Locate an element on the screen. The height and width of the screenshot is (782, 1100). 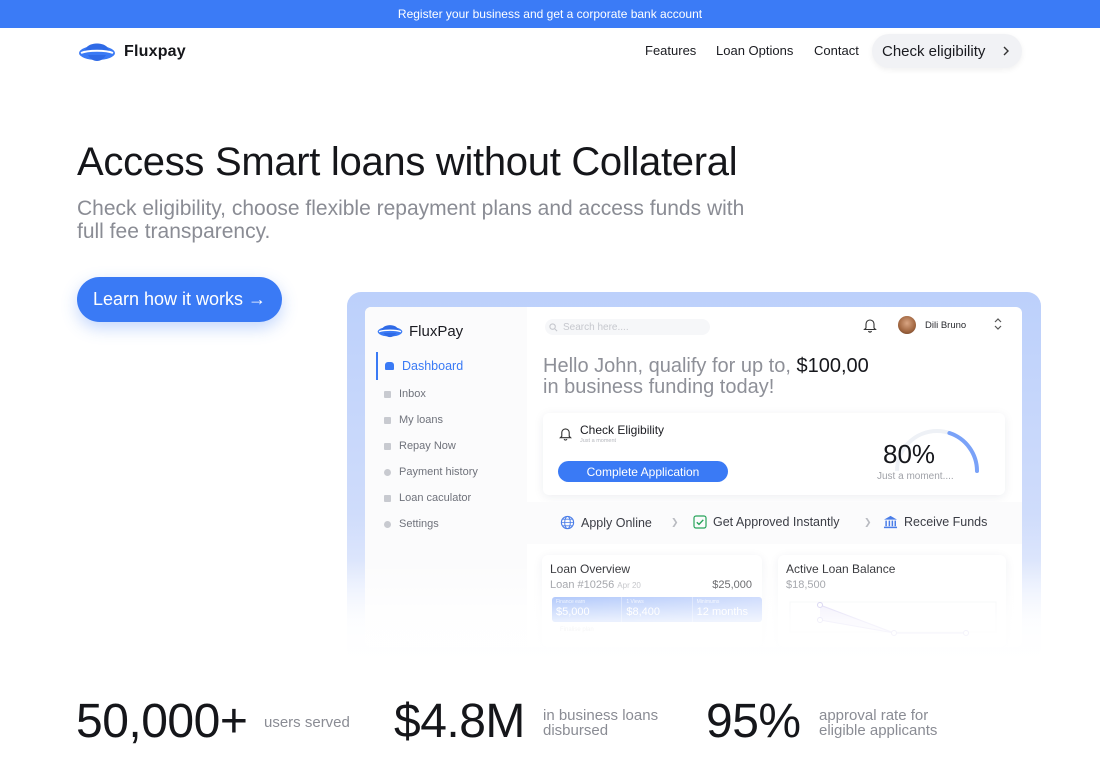
step-label: Get Approved Instantly is located at coordinates (776, 522).